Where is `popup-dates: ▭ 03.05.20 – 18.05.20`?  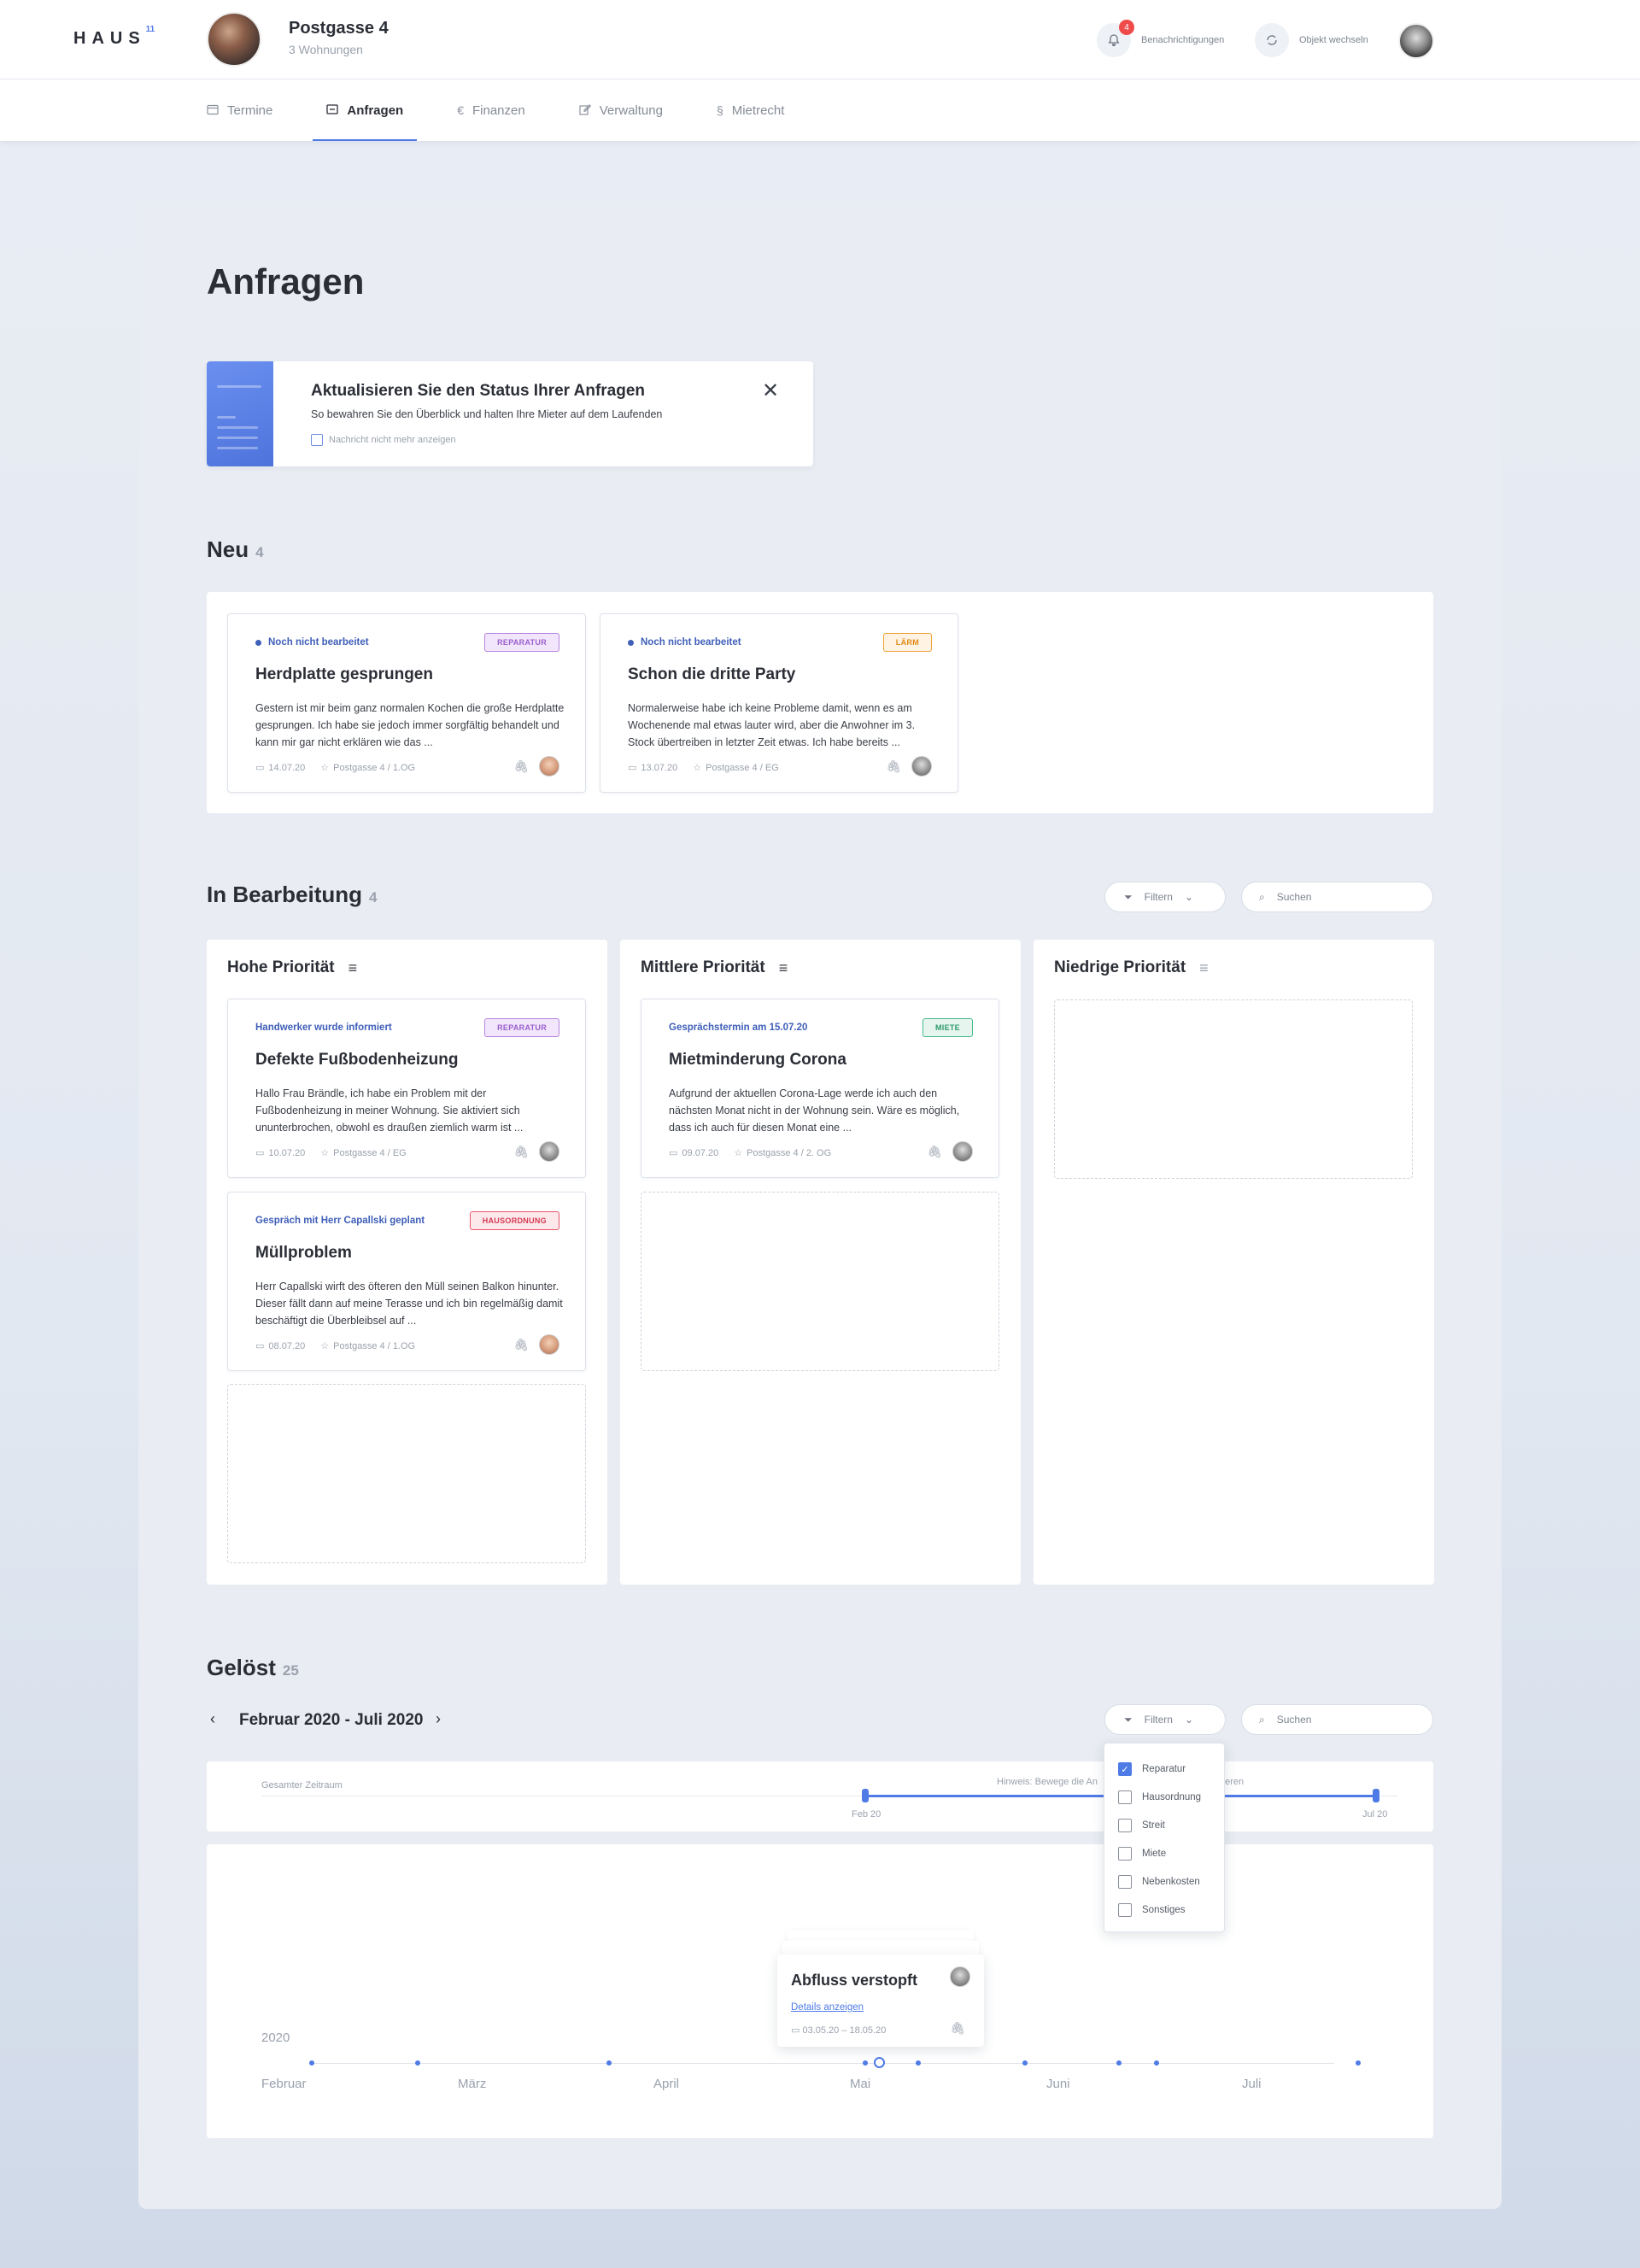 popup-dates: ▭ 03.05.20 – 18.05.20 is located at coordinates (838, 2030).